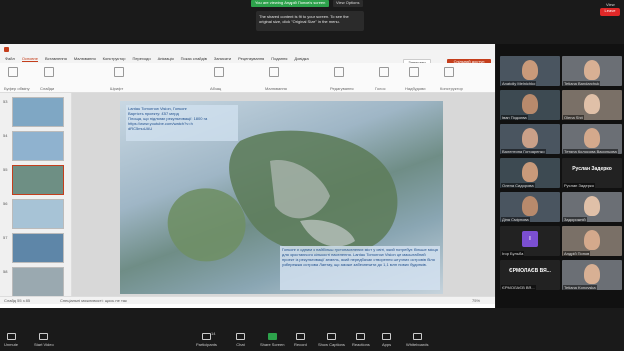 This screenshot has width=624, height=351. I want to click on toolbar-button: Start Video, so click(44, 340).